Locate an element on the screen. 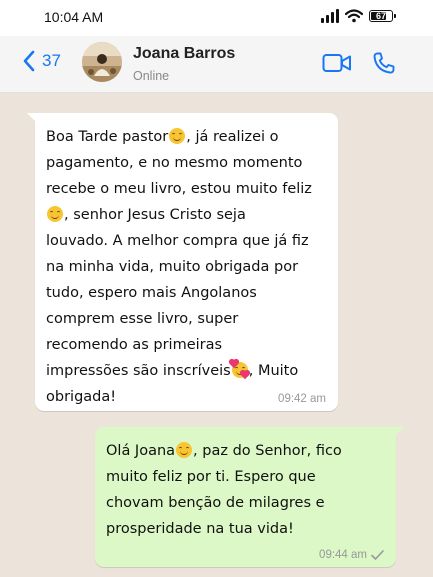  status-time: 10:04 AM is located at coordinates (74, 17).